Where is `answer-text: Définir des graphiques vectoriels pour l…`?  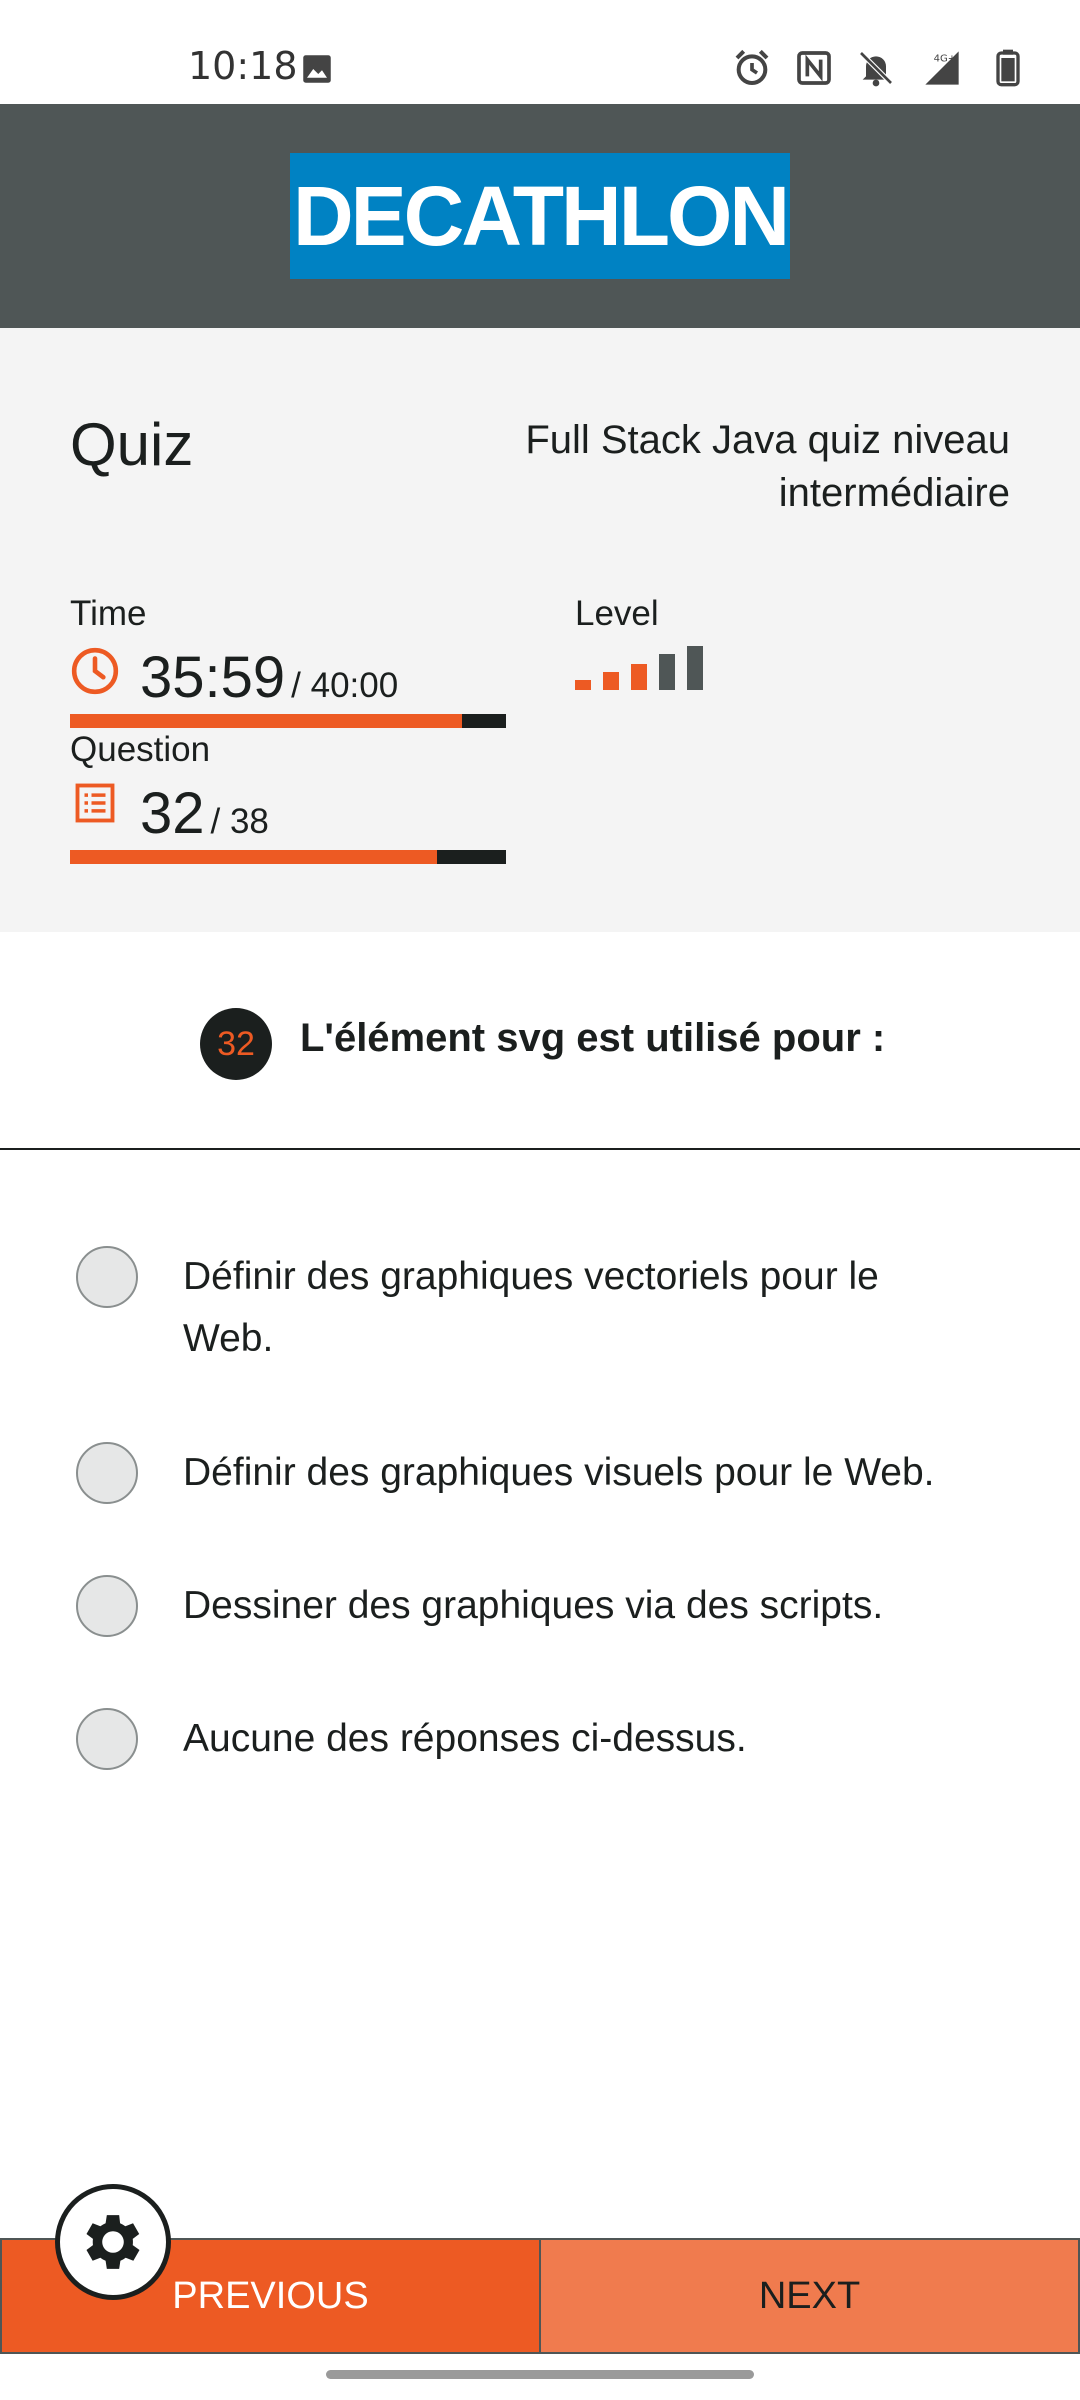 answer-text: Définir des graphiques vectoriels pour l… is located at coordinates (593, 1308).